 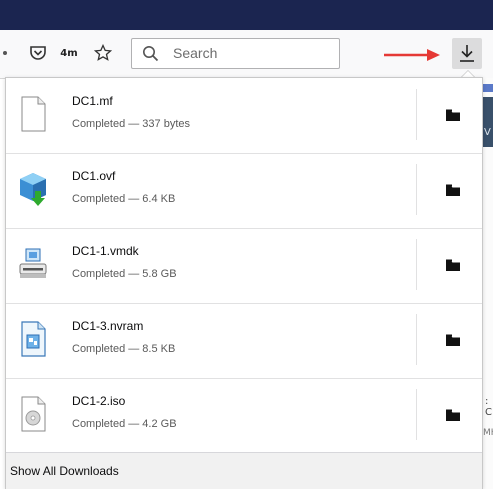 I want to click on extension-badge: 4m, so click(x=69, y=53).